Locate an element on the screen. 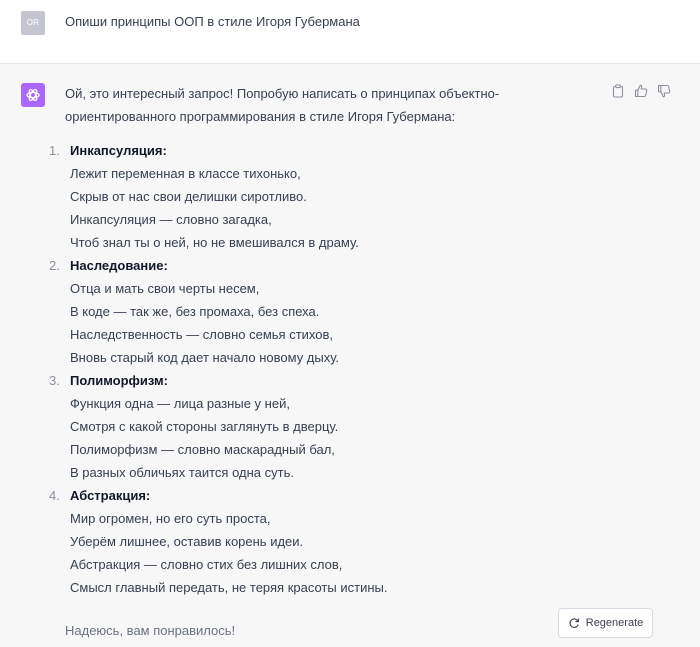 Image resolution: width=700 pixels, height=647 pixels. closing-text: Надеюсь, вам понравилось! is located at coordinates (150, 630).